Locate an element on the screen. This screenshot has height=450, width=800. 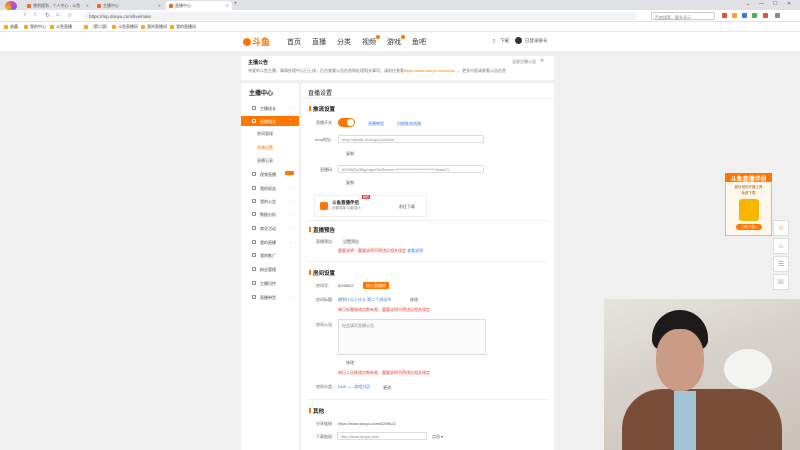
sidebar-item-fans: 粉丝管理 is located at coordinates (270, 269).